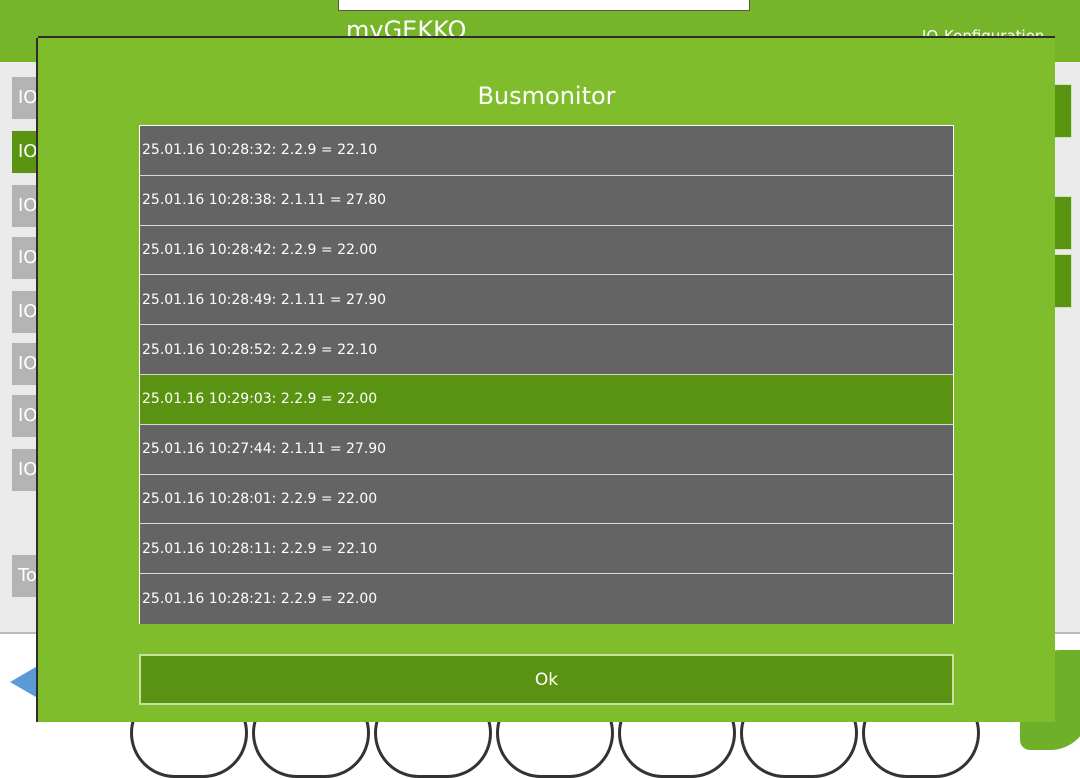 The image size is (1080, 778). Describe the element at coordinates (546, 200) in the screenshot. I see `list-item: 25.01.16 10:28:38: 2.1.11 = 27.80` at that location.